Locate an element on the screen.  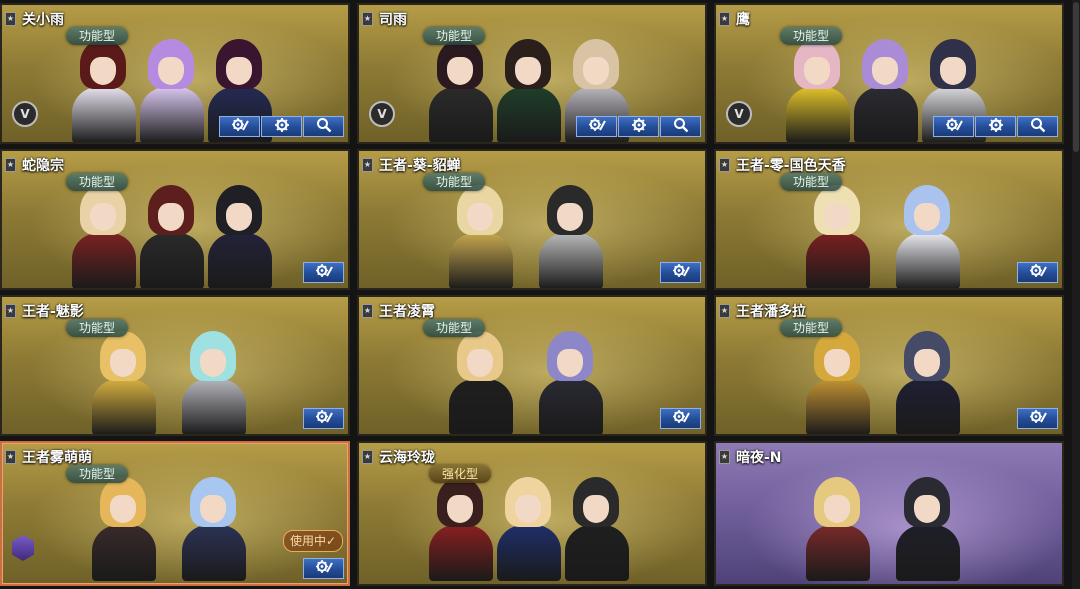
skin-card: ★ 关小雨 功能型 V is located at coordinates (175, 73).